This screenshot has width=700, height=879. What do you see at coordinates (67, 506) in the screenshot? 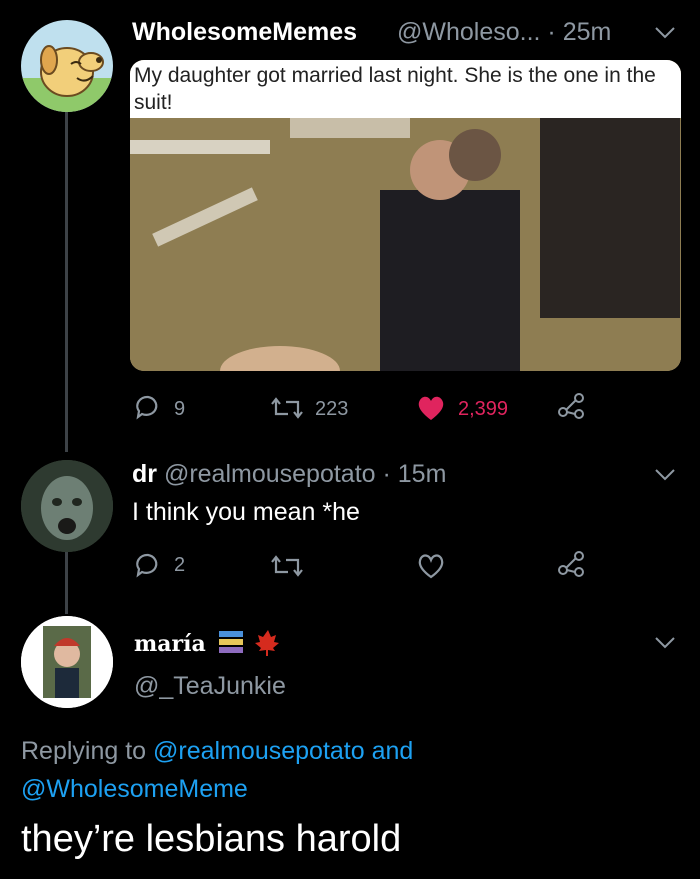
I see `avatar-dr` at bounding box center [67, 506].